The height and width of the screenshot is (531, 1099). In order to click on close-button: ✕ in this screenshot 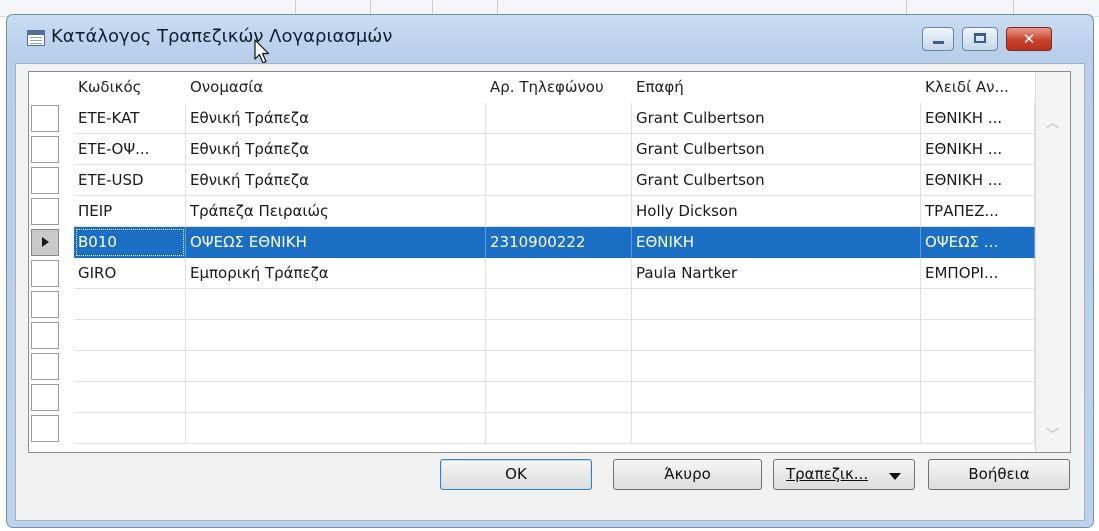, I will do `click(1029, 39)`.